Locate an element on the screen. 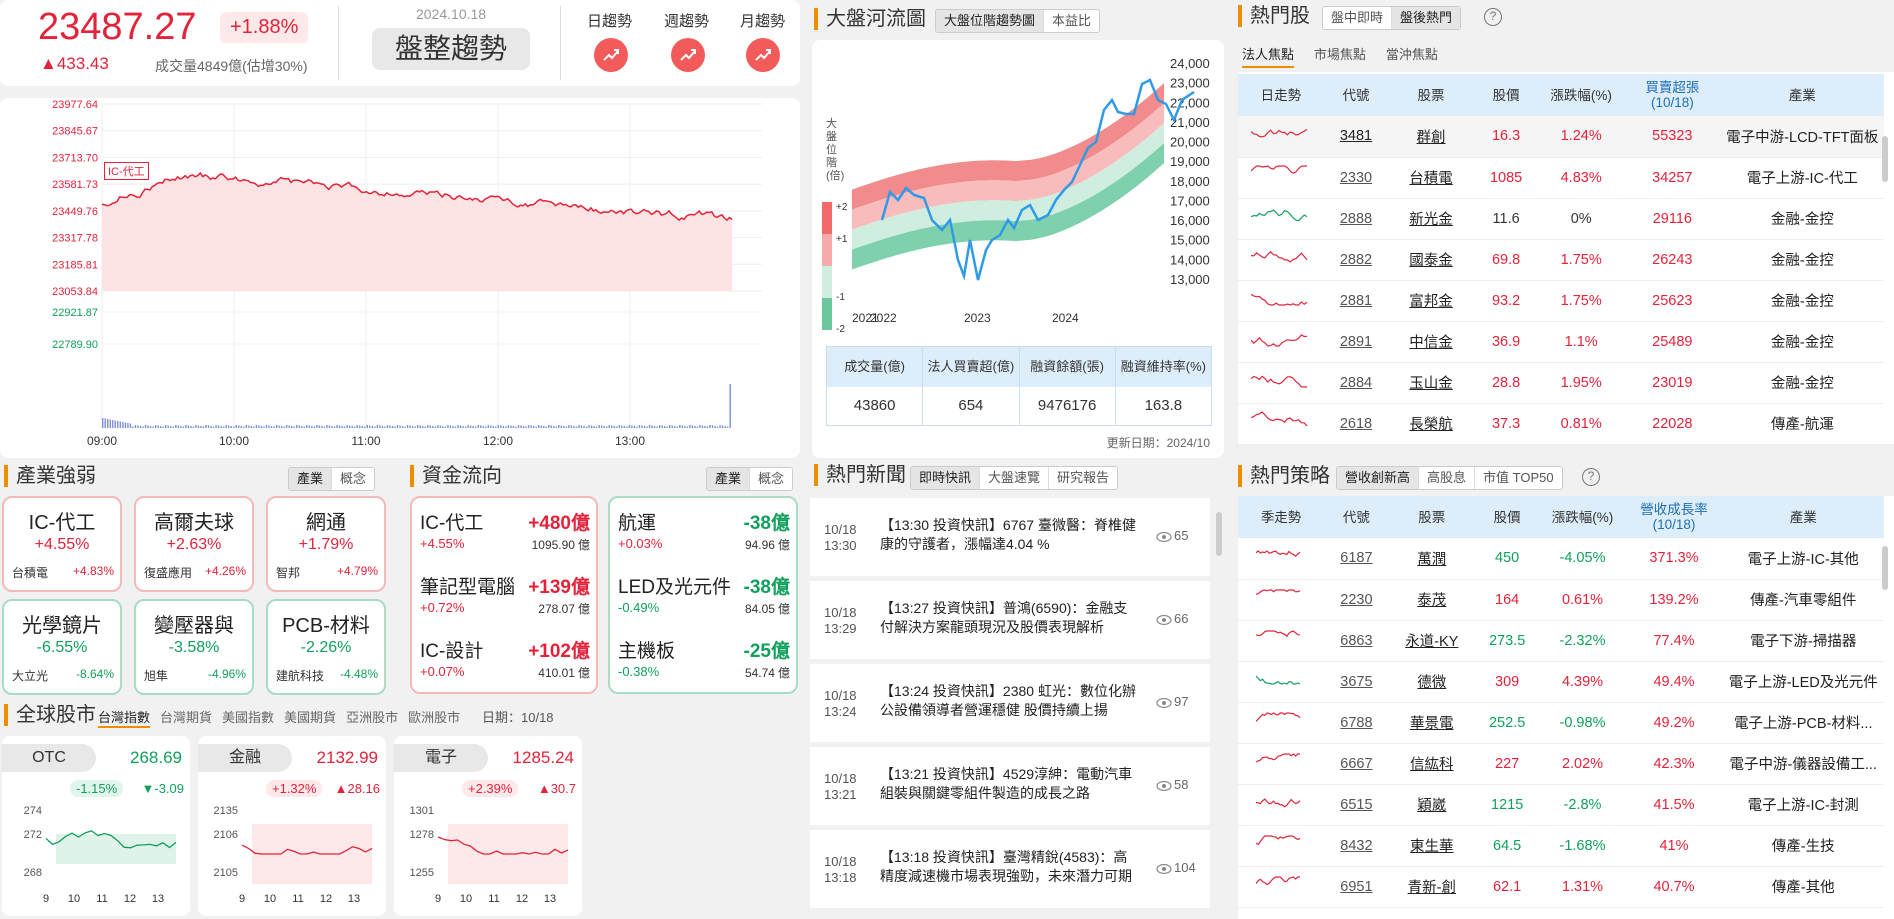  global-tab-0: 台灣指數 is located at coordinates (124, 717).